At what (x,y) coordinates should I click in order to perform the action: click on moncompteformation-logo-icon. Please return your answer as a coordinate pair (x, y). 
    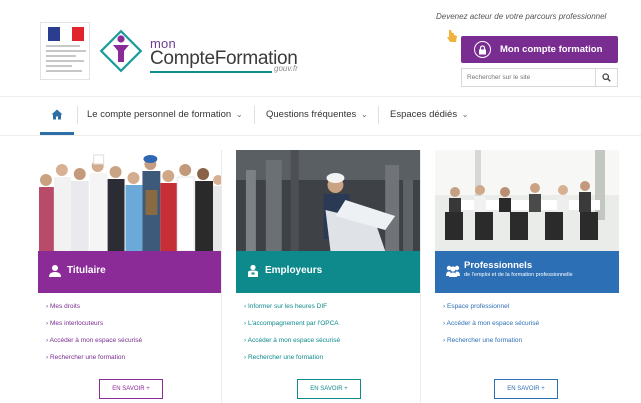
    Looking at the image, I should click on (121, 51).